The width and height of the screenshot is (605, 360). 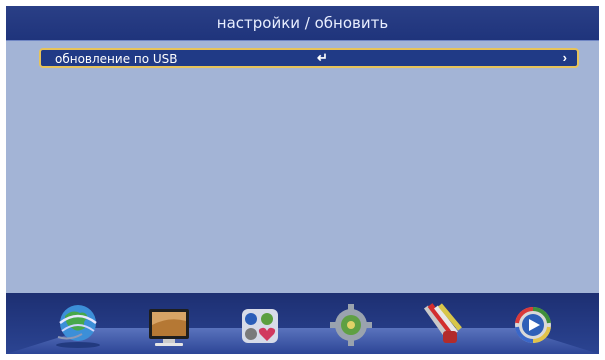 I want to click on enter-icon: ↵, so click(x=322, y=57).